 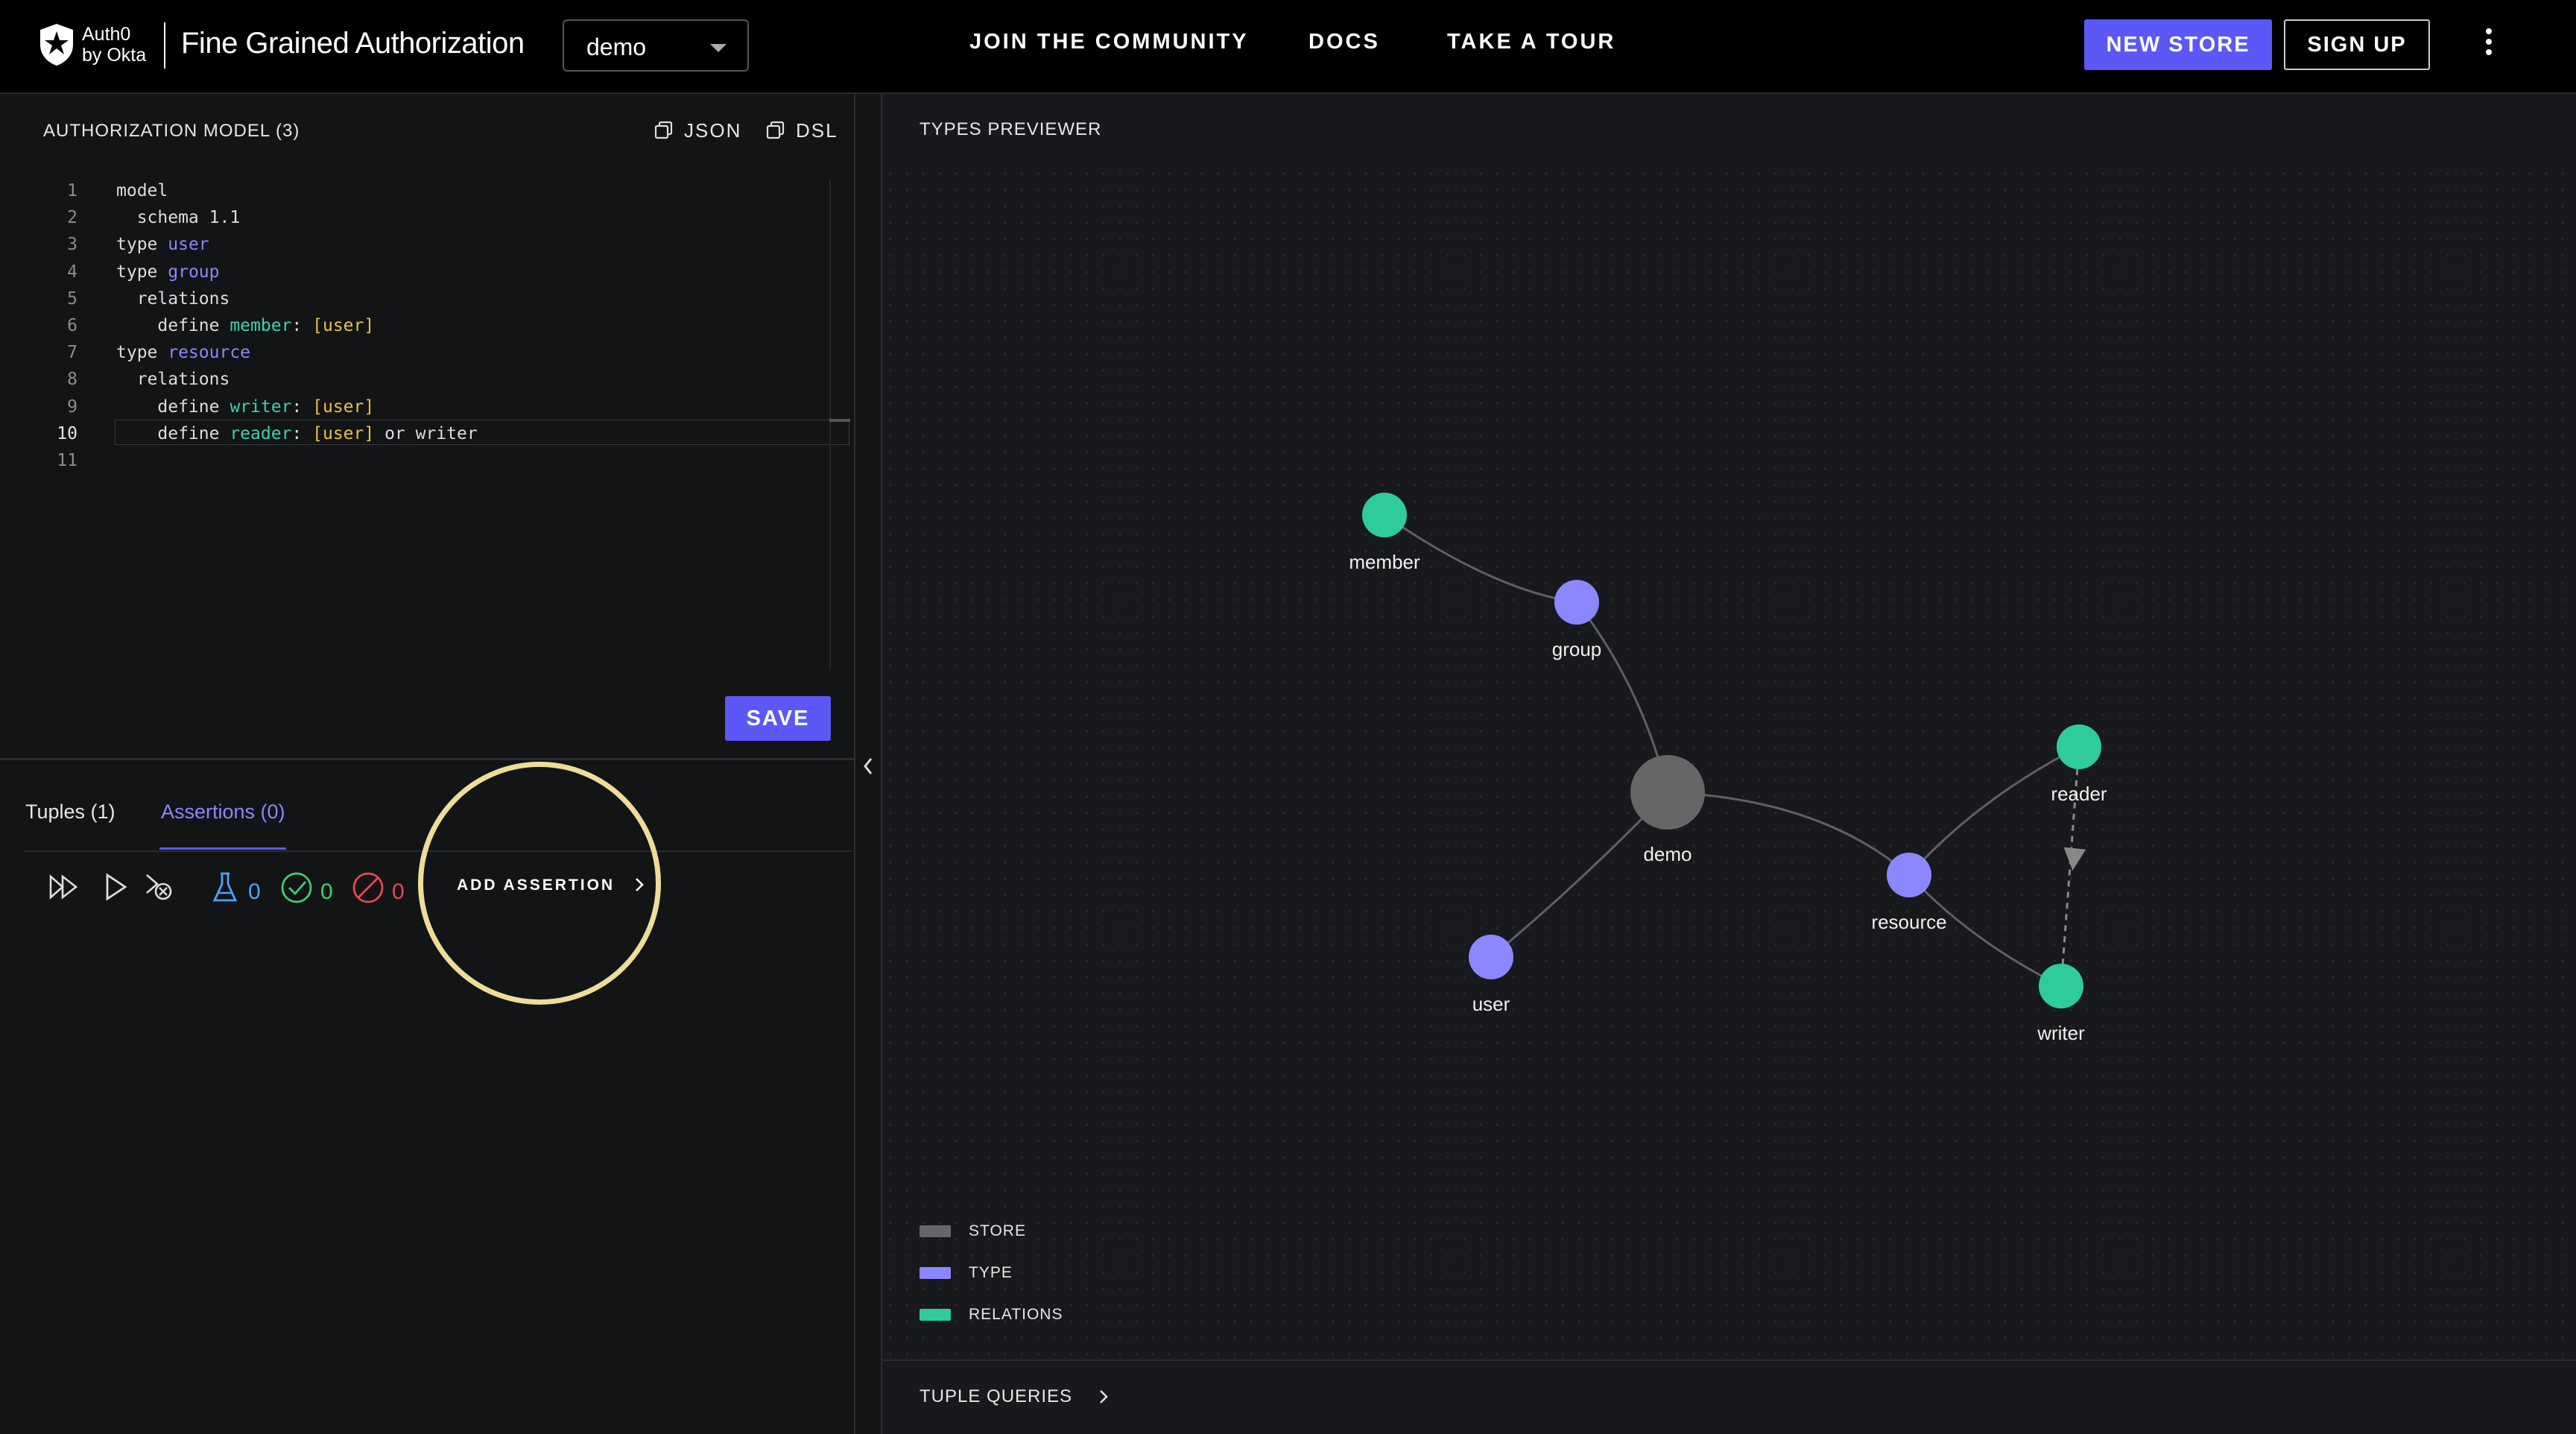 I want to click on save-button: SAVE, so click(x=778, y=718).